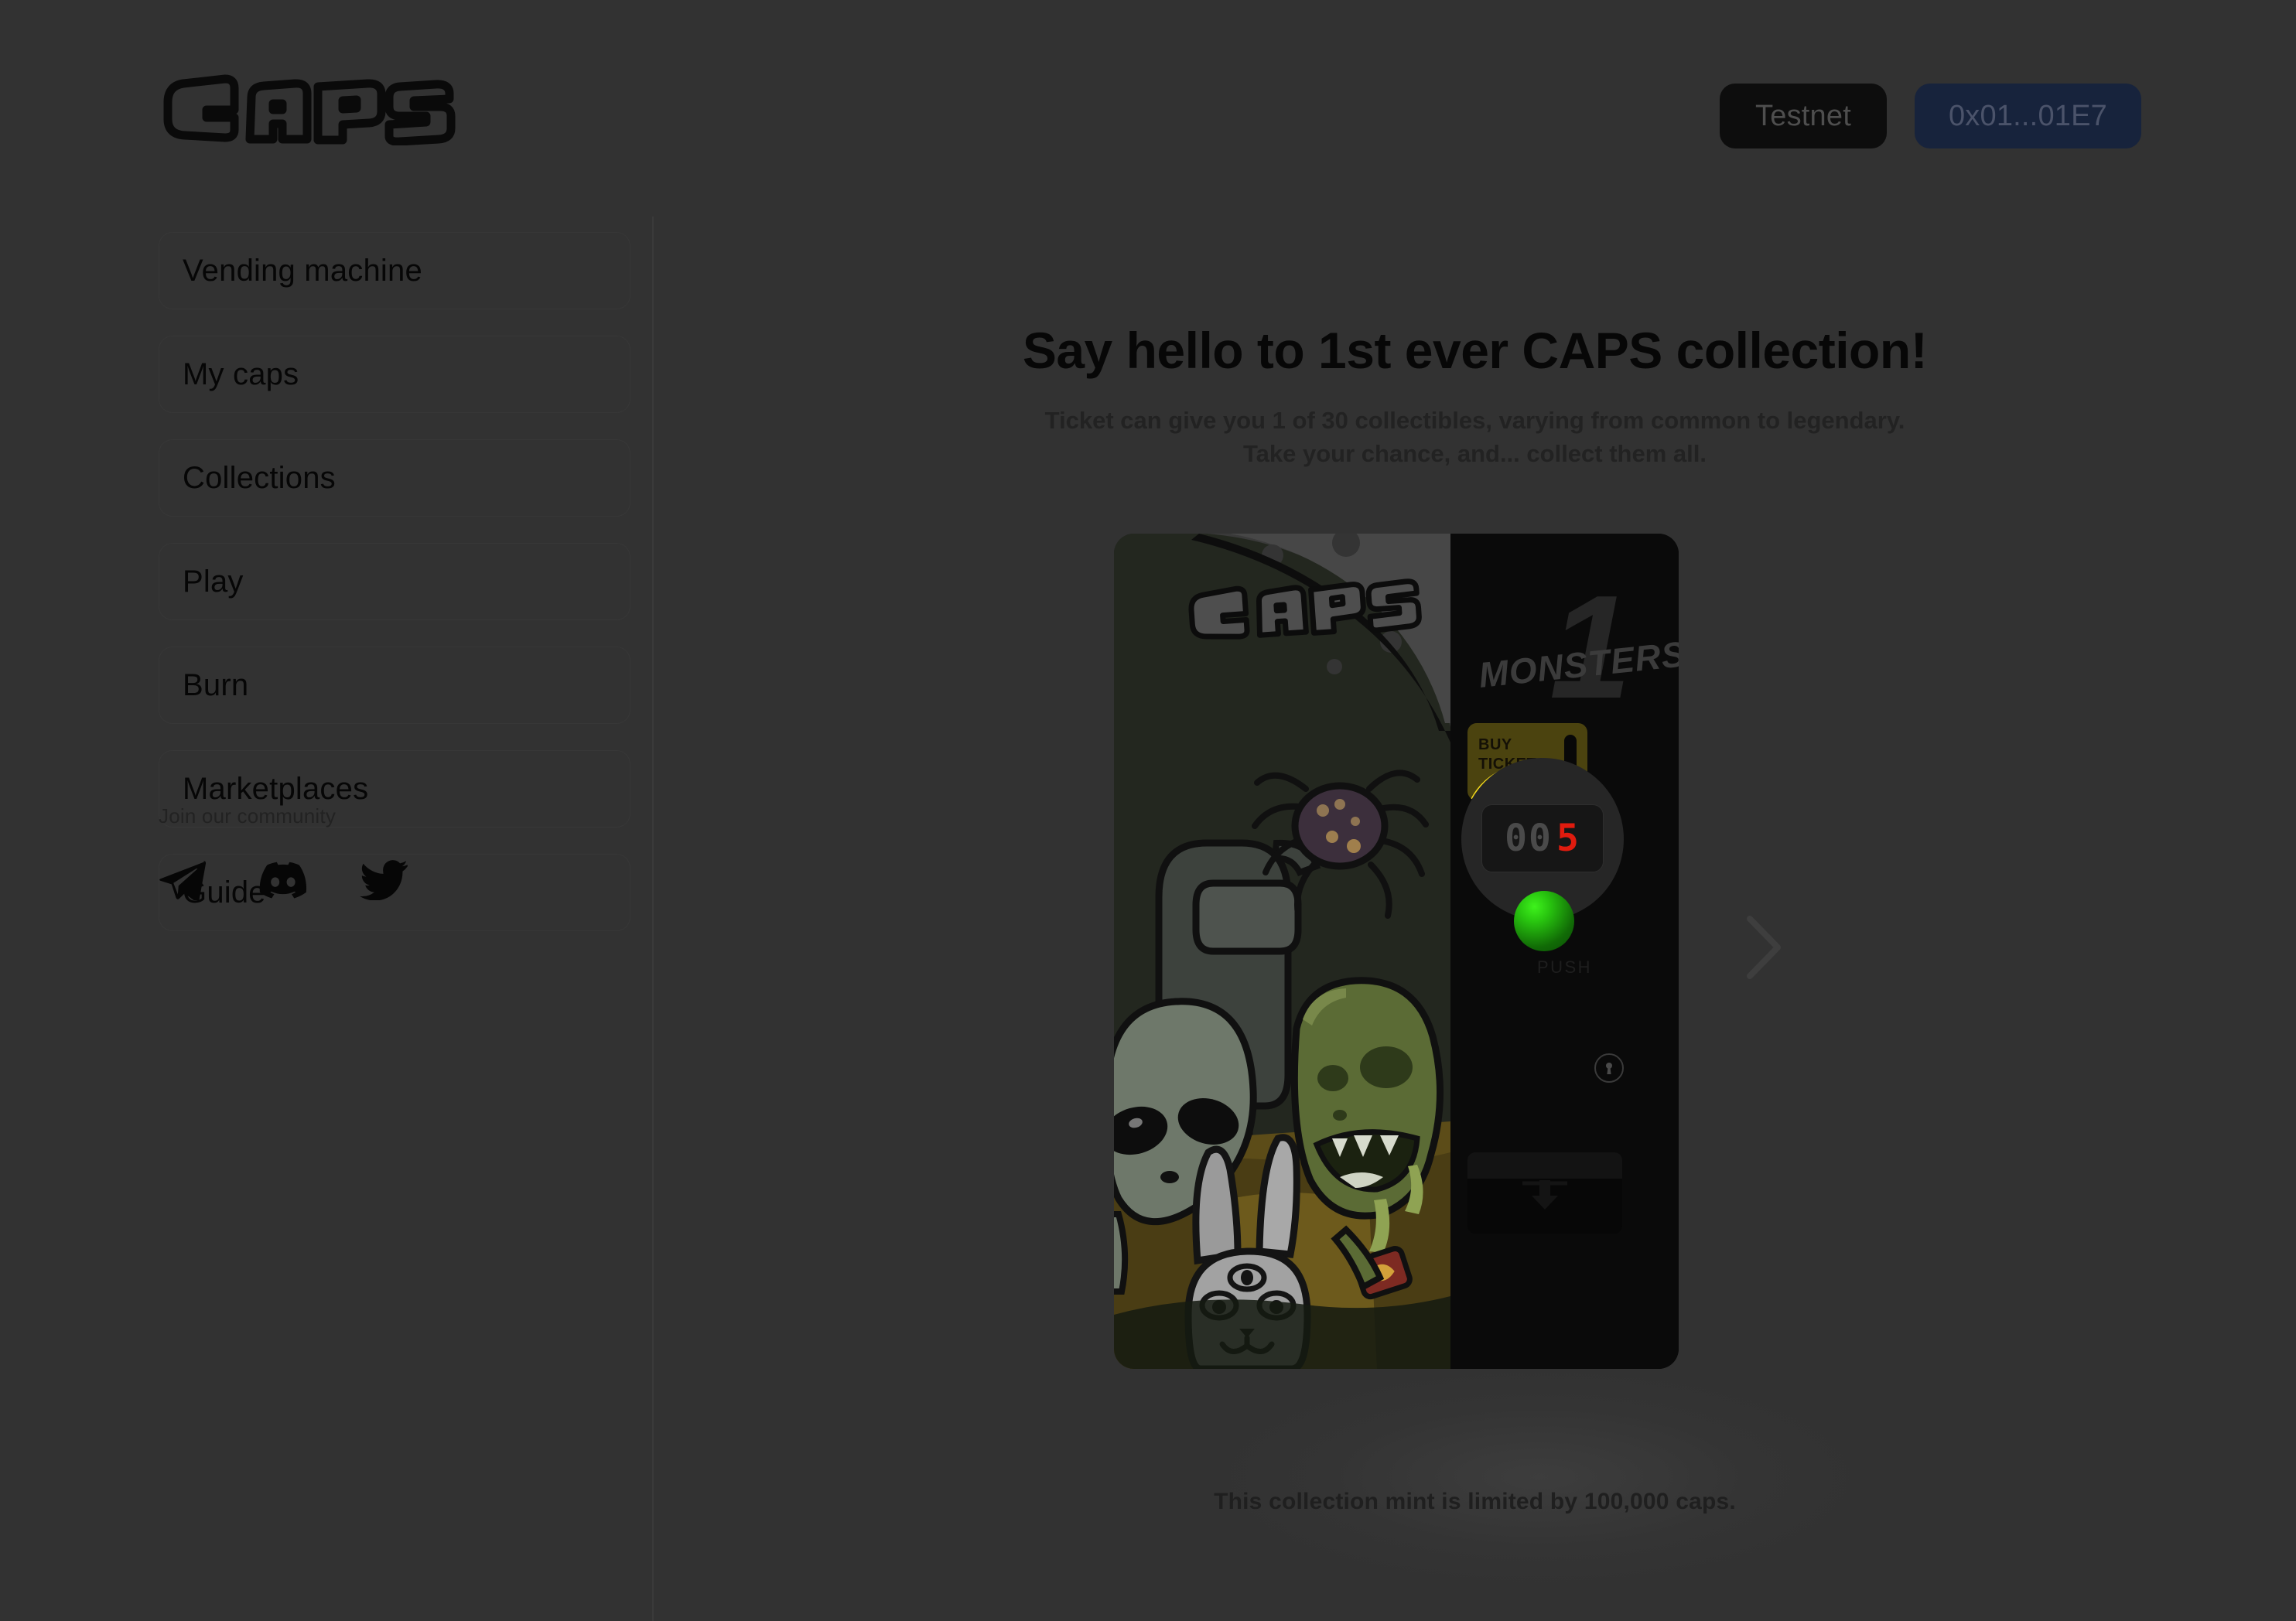 The height and width of the screenshot is (1621, 2296). I want to click on network-badge: Testnet, so click(1804, 116).